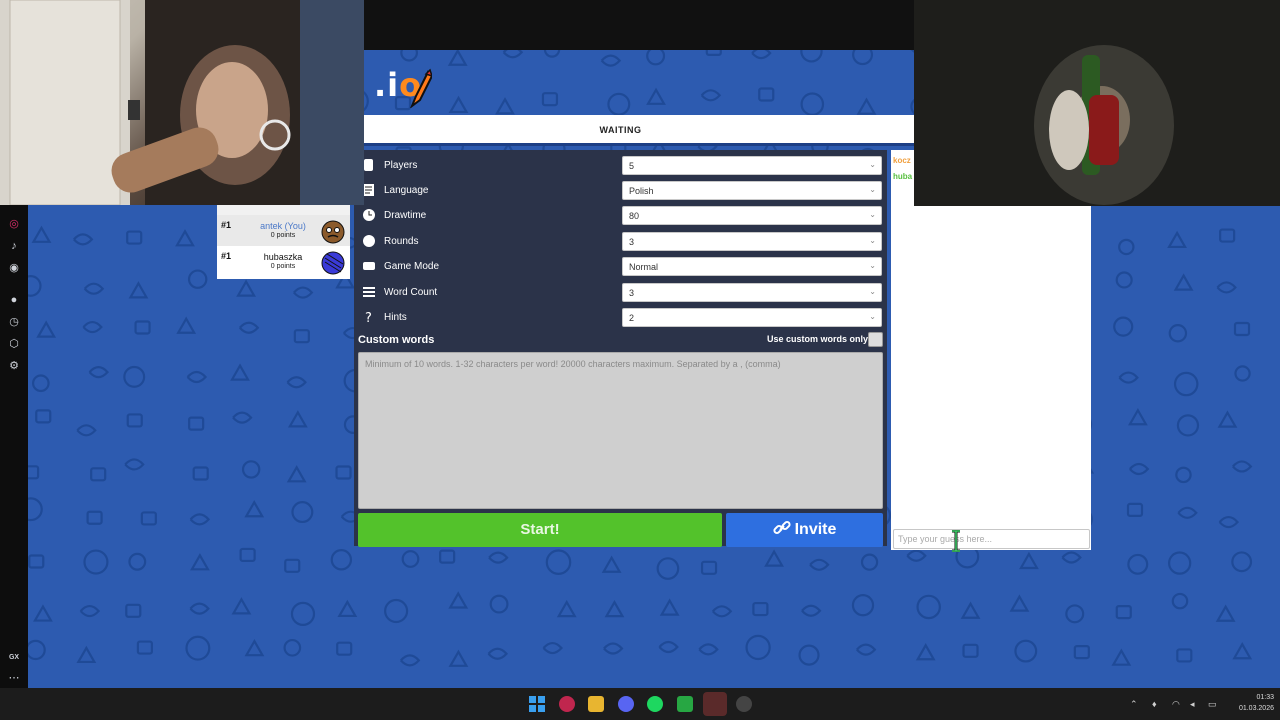 This screenshot has height=720, width=1280. Describe the element at coordinates (752, 266) in the screenshot. I see `gamemode-select: Normal ⌄` at that location.